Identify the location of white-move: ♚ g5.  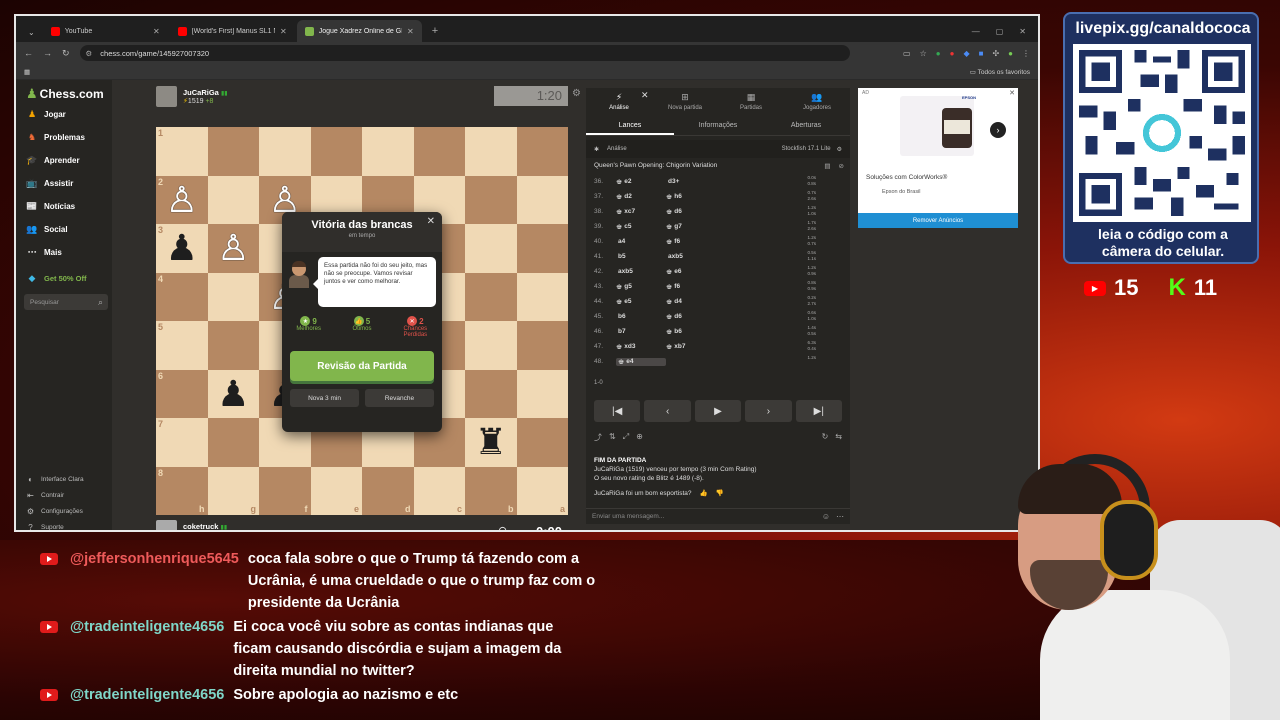
(641, 287).